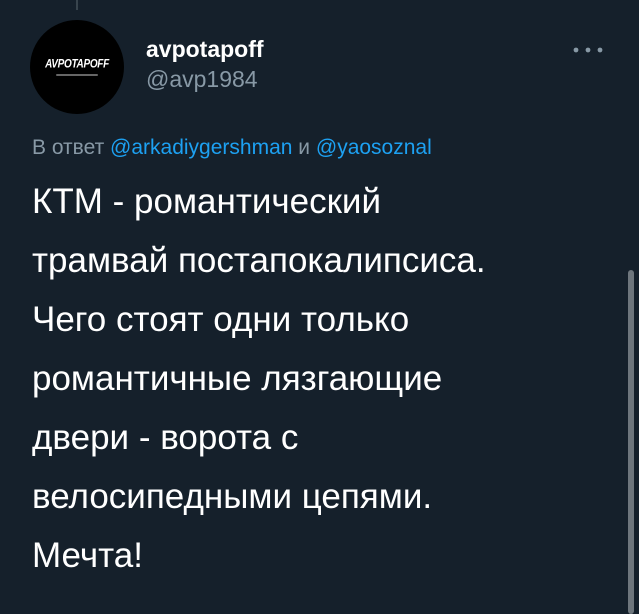 The height and width of the screenshot is (614, 639). I want to click on avatar-logo-underline, so click(77, 74).